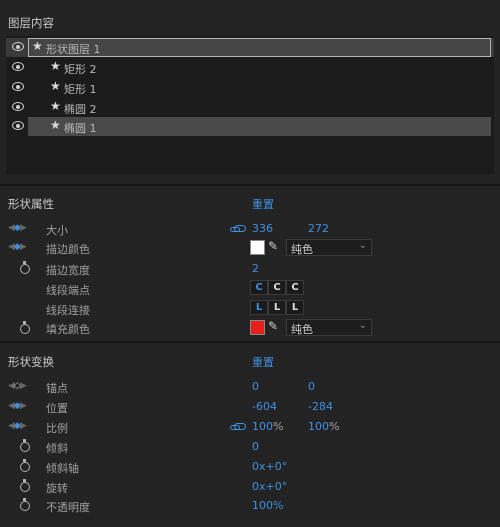 This screenshot has height=527, width=500. What do you see at coordinates (262, 228) in the screenshot?
I see `size-width-value: 336` at bounding box center [262, 228].